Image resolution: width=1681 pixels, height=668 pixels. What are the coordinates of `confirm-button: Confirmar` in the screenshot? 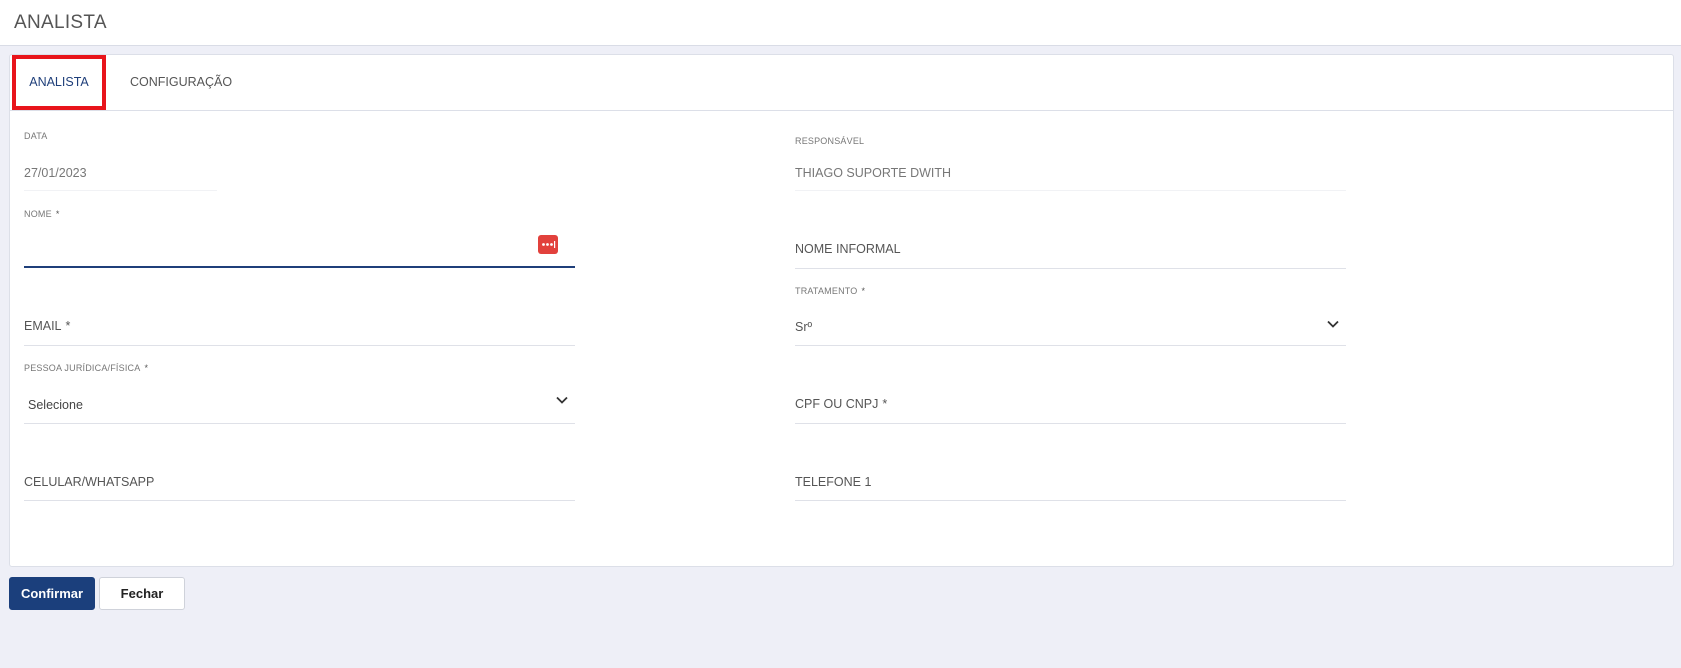 It's located at (52, 593).